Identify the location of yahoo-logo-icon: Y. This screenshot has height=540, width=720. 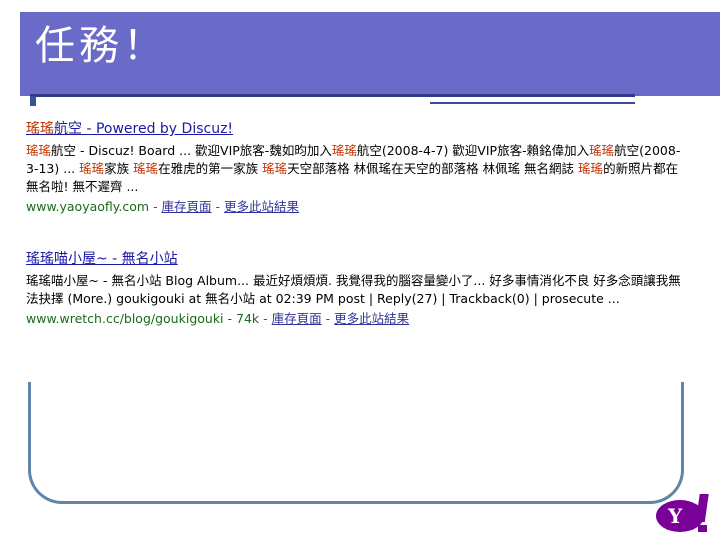
(682, 513).